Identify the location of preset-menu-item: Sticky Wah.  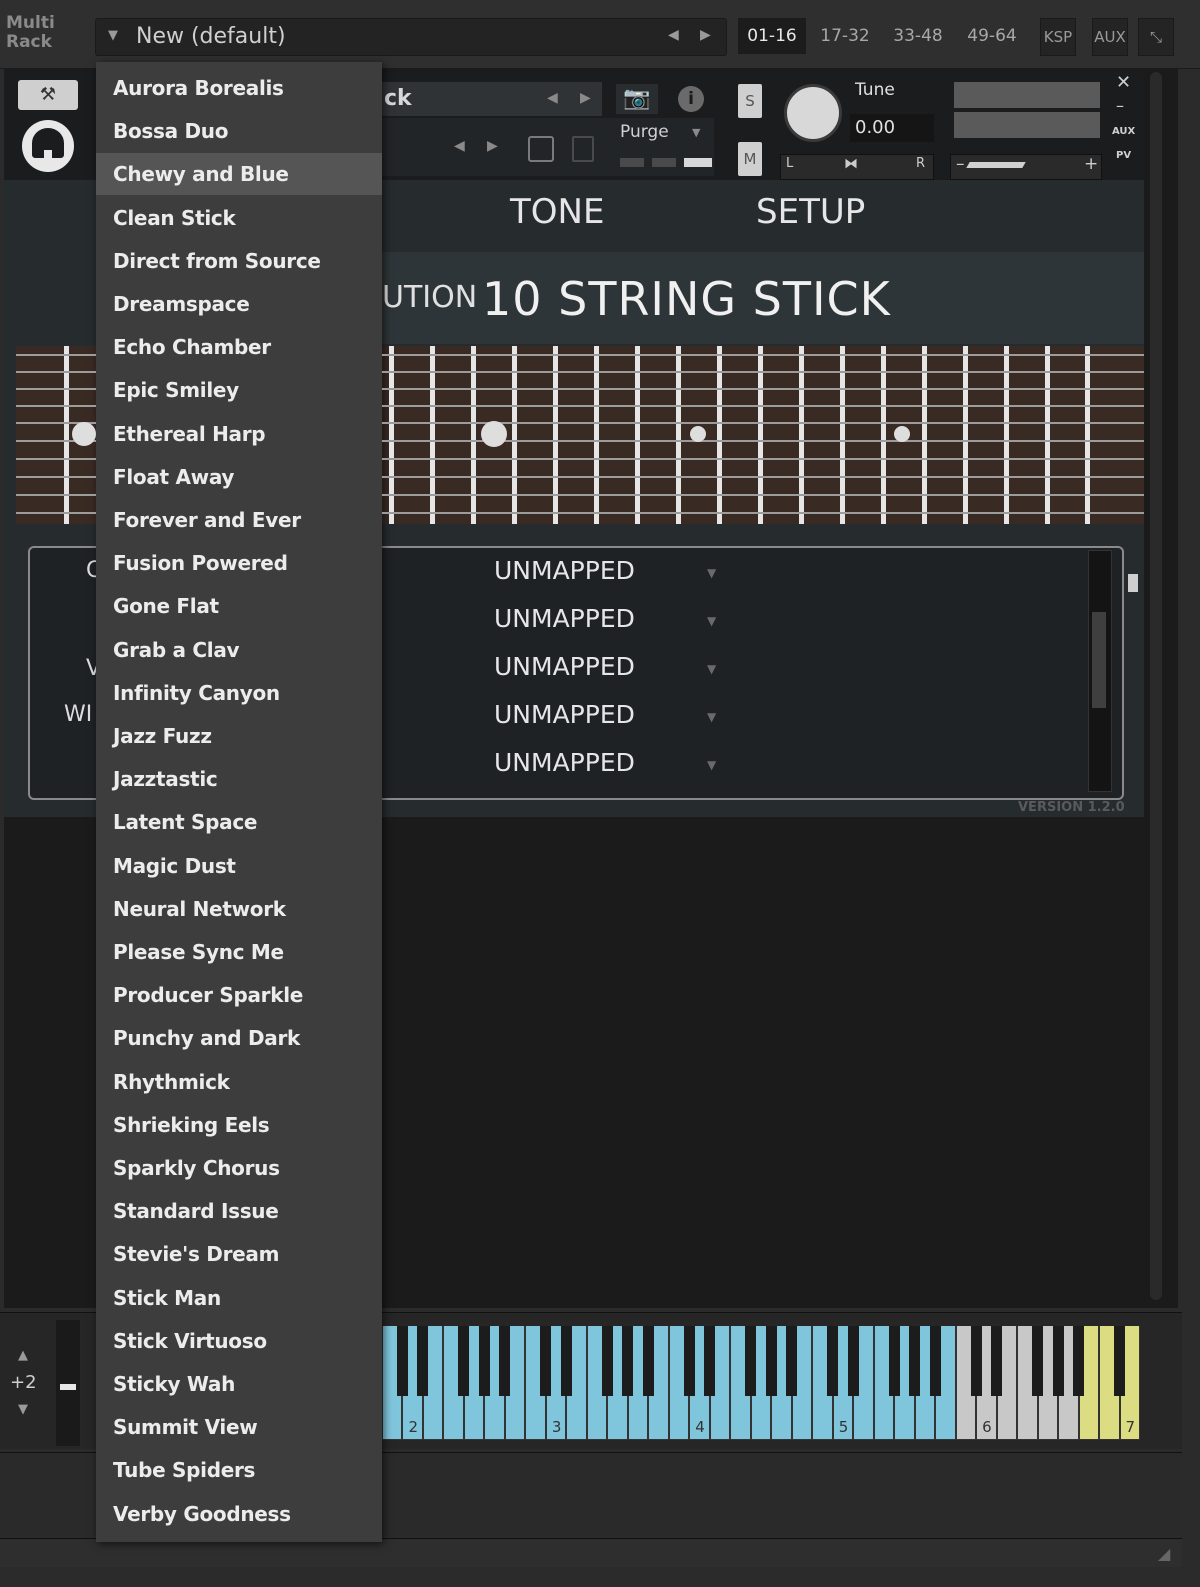
(239, 1384).